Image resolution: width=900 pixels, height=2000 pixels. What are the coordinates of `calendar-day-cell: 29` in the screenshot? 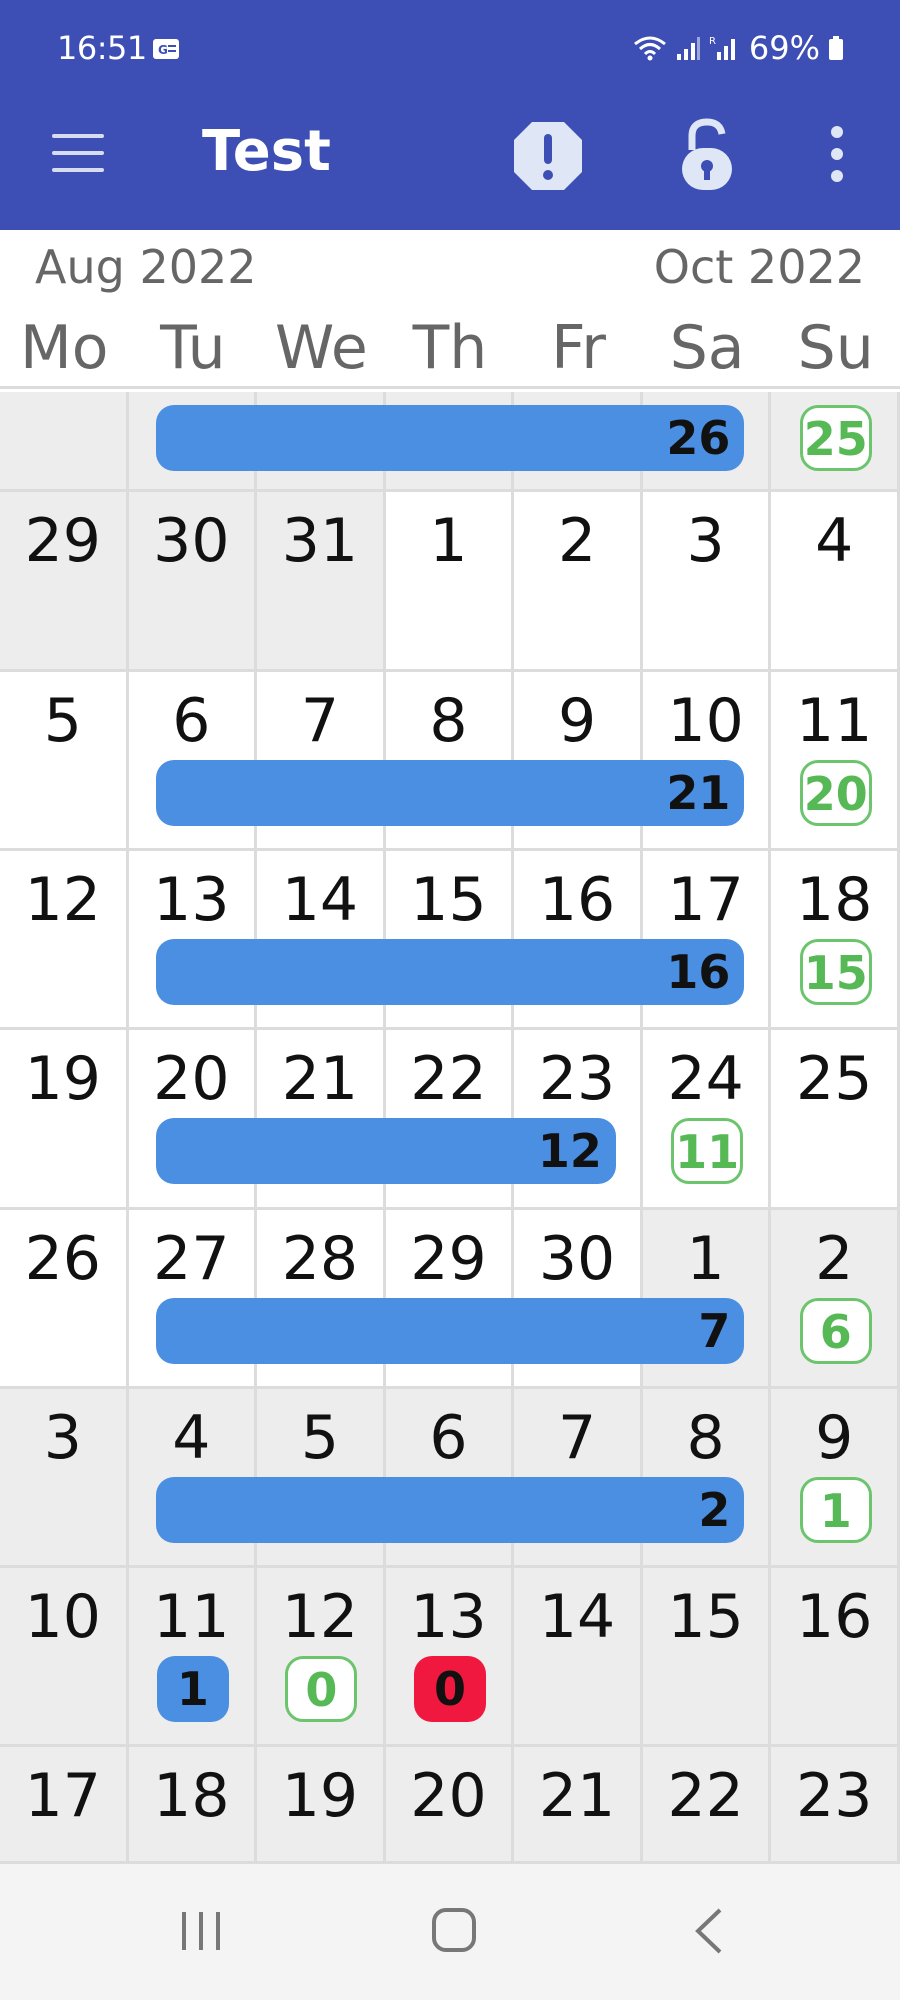 It's located at (64, 582).